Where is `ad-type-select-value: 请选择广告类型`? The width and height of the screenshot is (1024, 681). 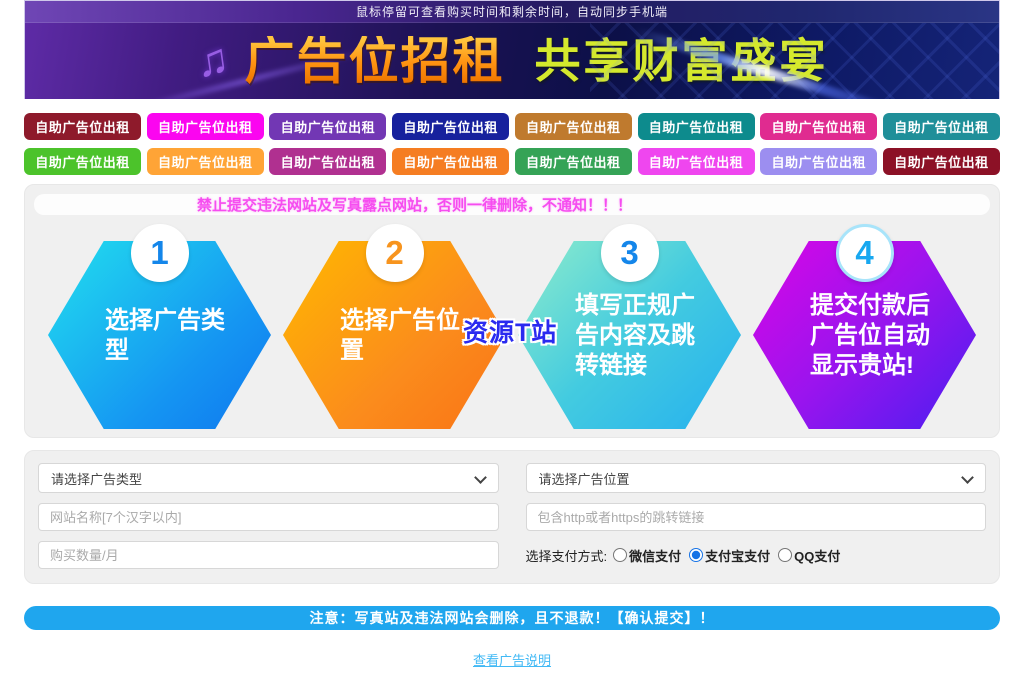 ad-type-select-value: 请选择广告类型 is located at coordinates (97, 479).